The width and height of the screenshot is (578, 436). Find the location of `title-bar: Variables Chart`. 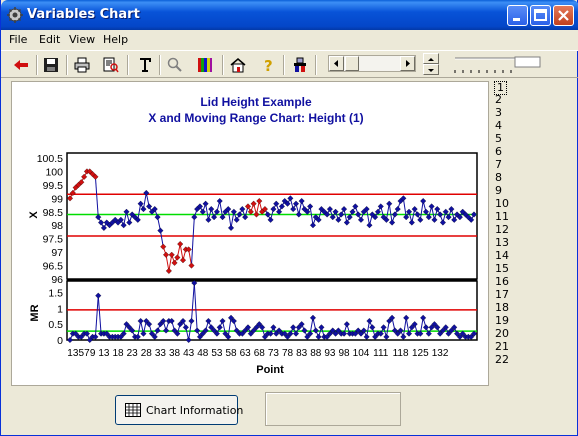

title-bar: Variables Chart is located at coordinates (289, 15).